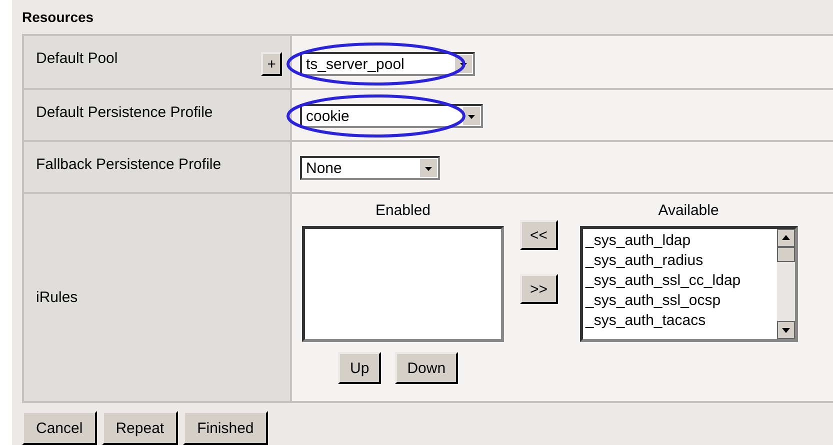 Image resolution: width=833 pixels, height=445 pixels. I want to click on field-label: Default Persistence Profile, so click(124, 112).